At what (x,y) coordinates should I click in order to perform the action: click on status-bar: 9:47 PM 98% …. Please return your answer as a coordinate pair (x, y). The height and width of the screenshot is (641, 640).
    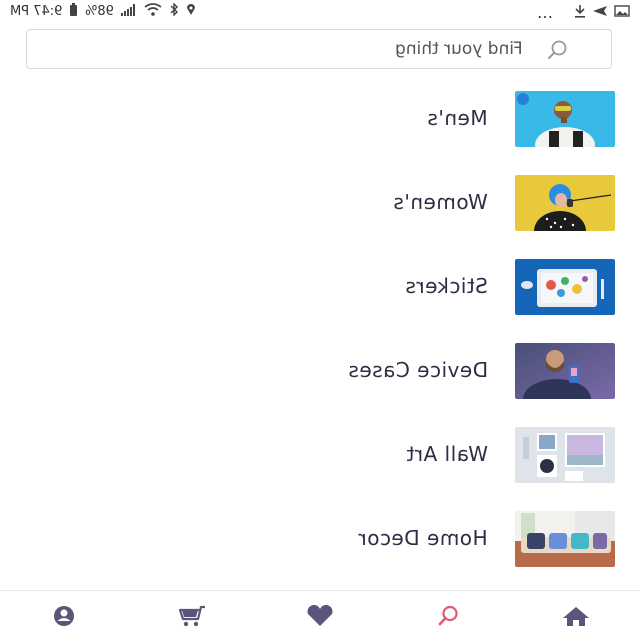
    Looking at the image, I should click on (320, 12).